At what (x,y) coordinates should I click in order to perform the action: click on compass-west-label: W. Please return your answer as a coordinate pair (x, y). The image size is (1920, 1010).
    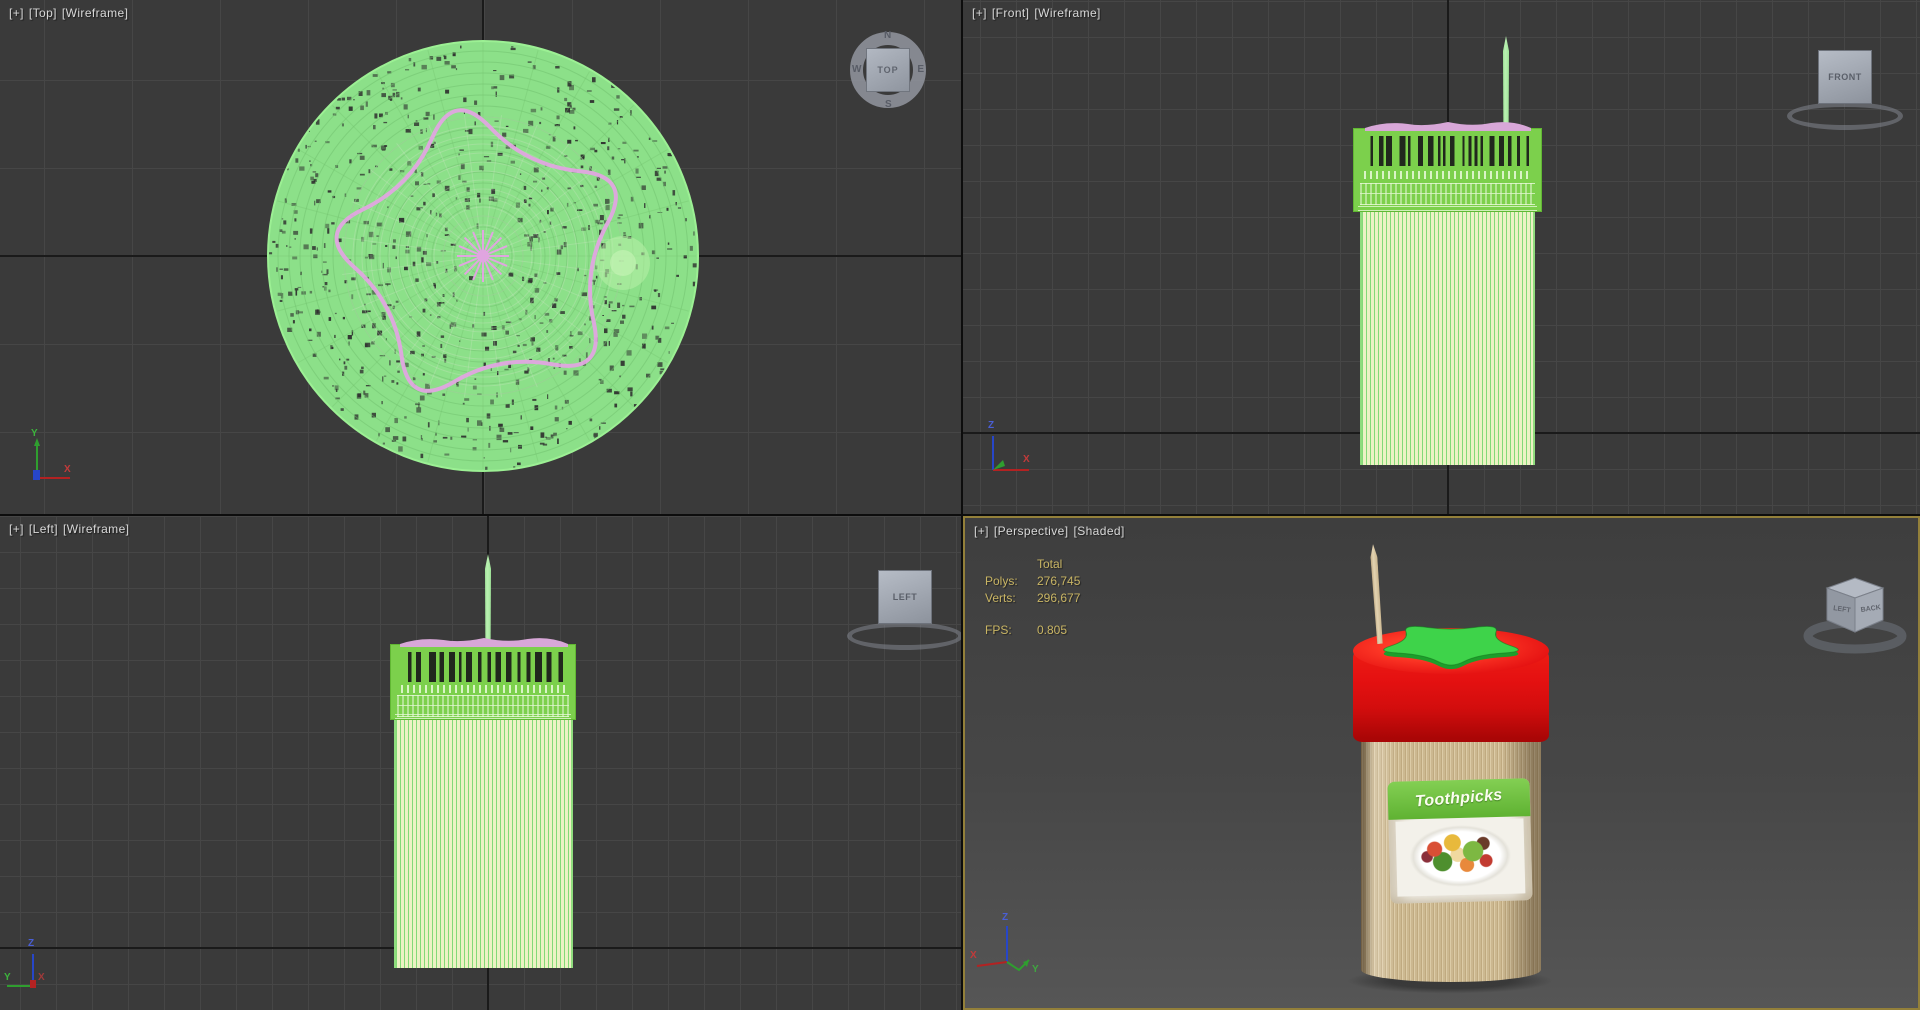
    Looking at the image, I should click on (856, 69).